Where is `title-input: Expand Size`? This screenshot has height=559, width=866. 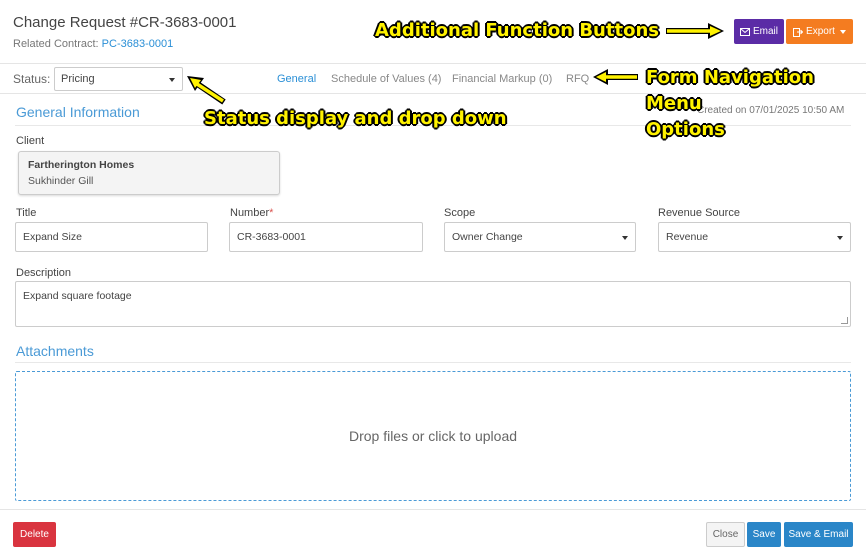
title-input: Expand Size is located at coordinates (111, 237).